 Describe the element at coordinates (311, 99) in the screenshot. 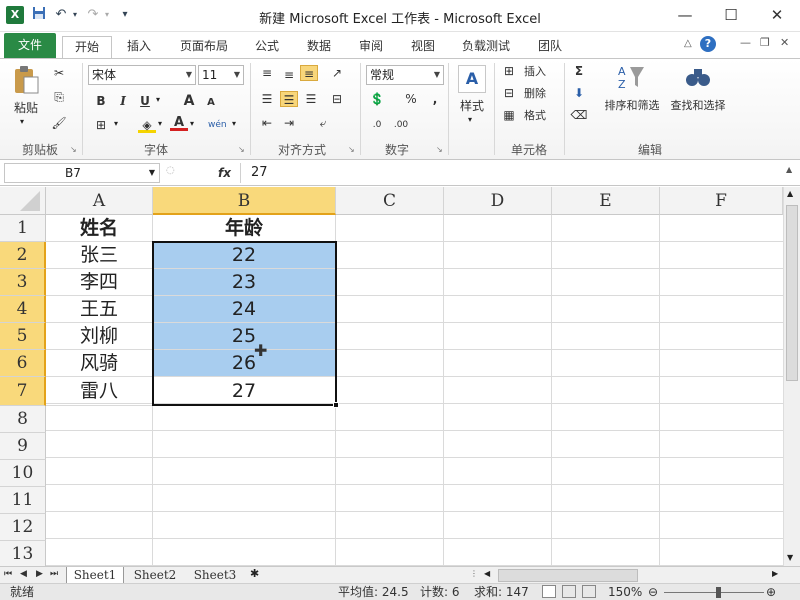

I see `align-right-icon: ☰` at that location.